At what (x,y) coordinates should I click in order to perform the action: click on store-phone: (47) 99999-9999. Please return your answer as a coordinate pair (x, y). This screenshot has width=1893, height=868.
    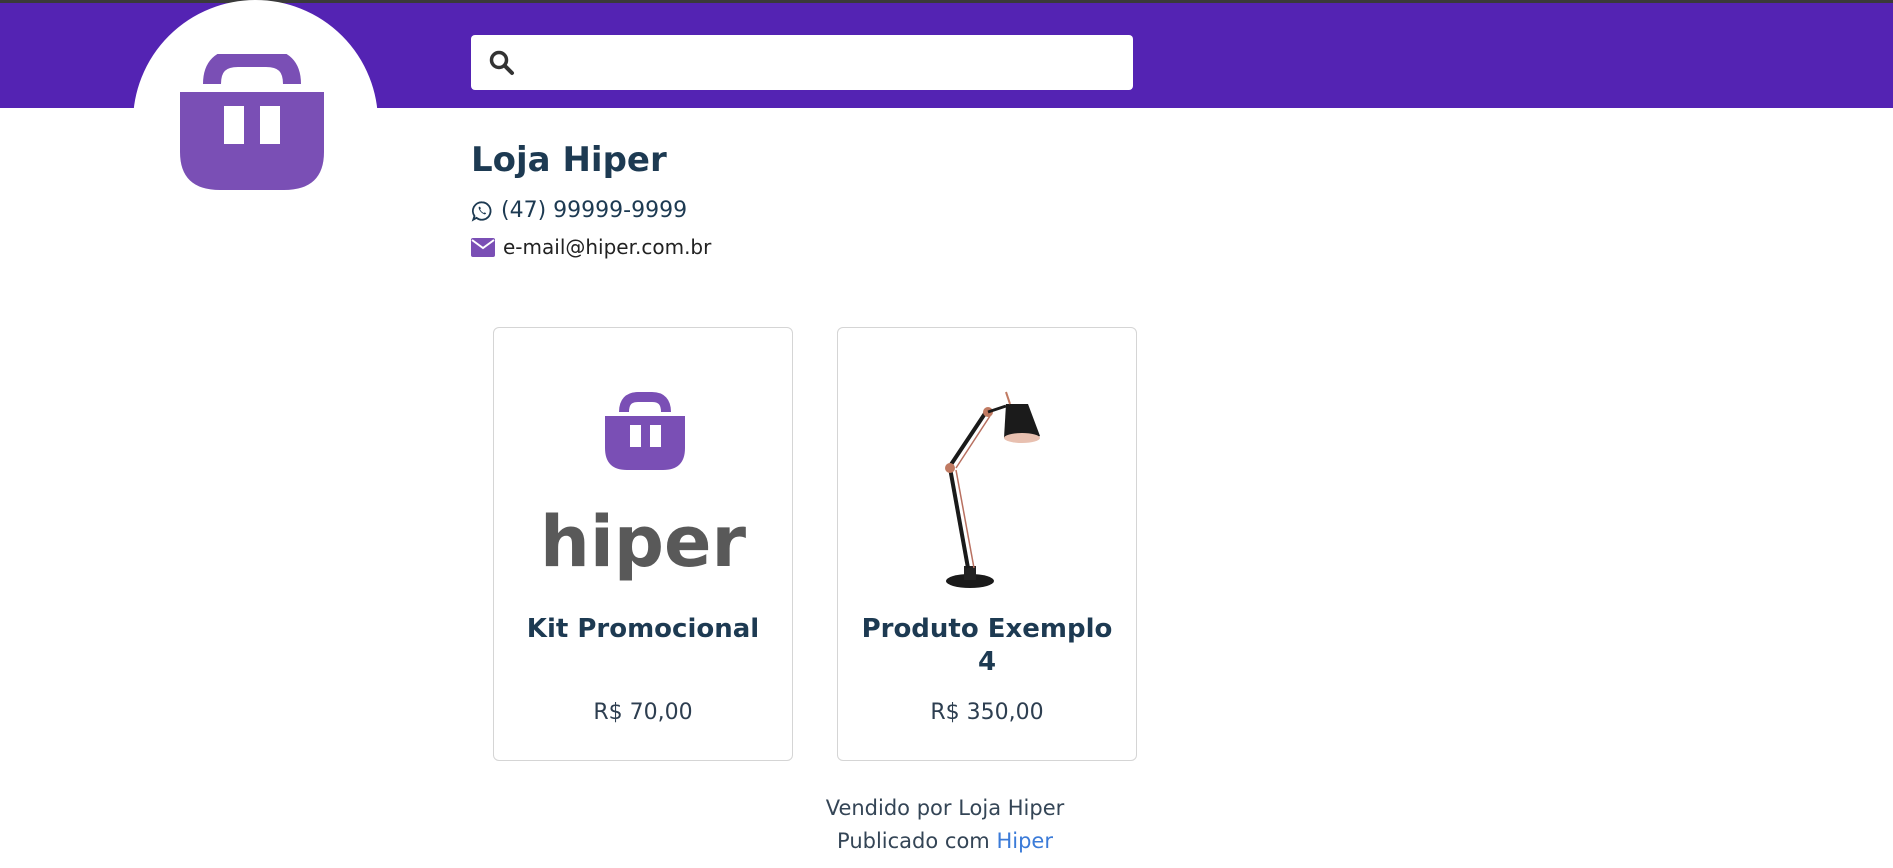
    Looking at the image, I should click on (579, 210).